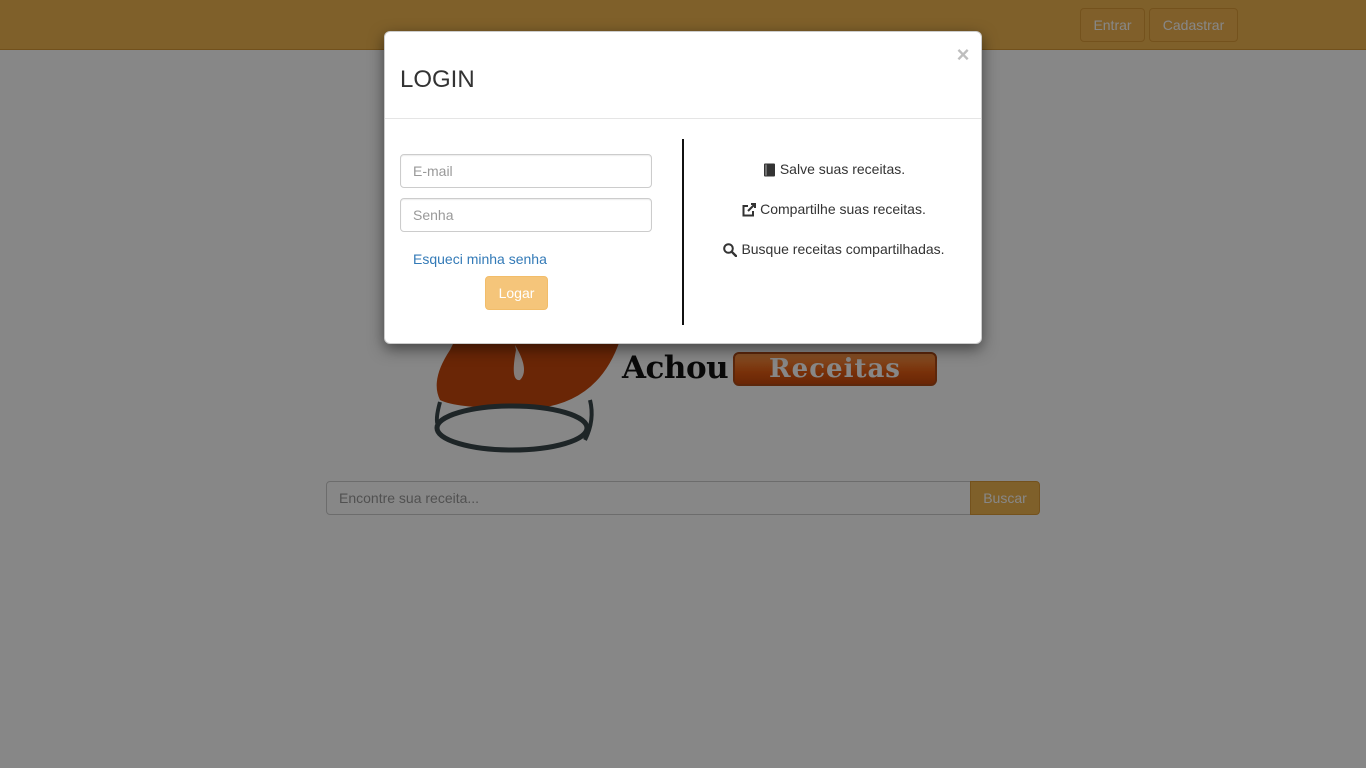  I want to click on feature-search-recipes: Busque receitas compartilhadas., so click(834, 249).